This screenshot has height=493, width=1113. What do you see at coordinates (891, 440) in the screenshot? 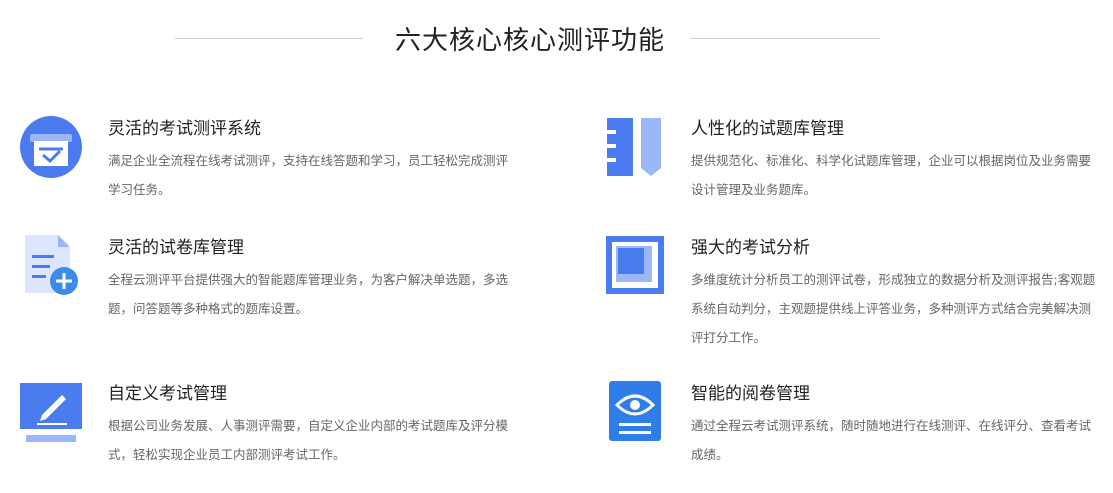
I see `feature-description: 通过全程云考试测评系统，随时随地进行在线测评、在线评分、查看考试成绩。` at bounding box center [891, 440].